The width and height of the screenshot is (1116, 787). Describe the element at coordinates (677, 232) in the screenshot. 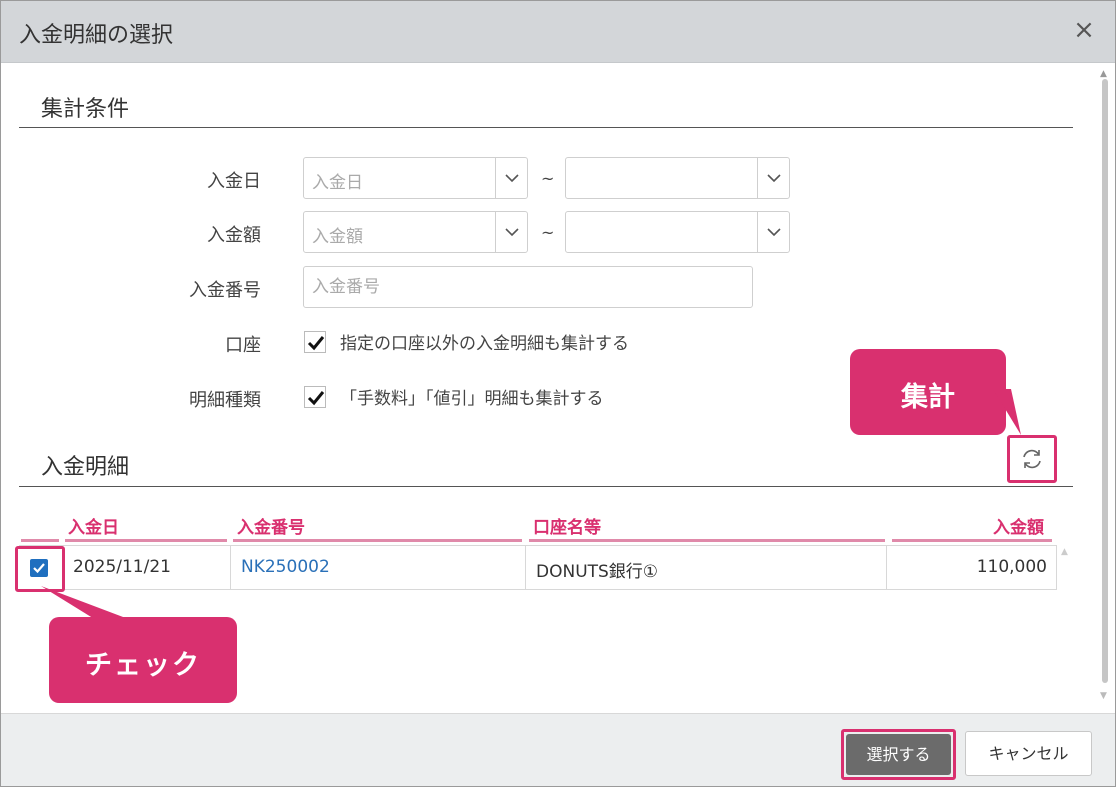

I see `deposit-amount-to-field` at that location.